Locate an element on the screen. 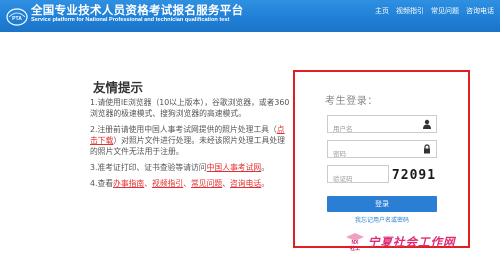 This screenshot has width=500, height=259. nav-home: 主页 is located at coordinates (382, 11).